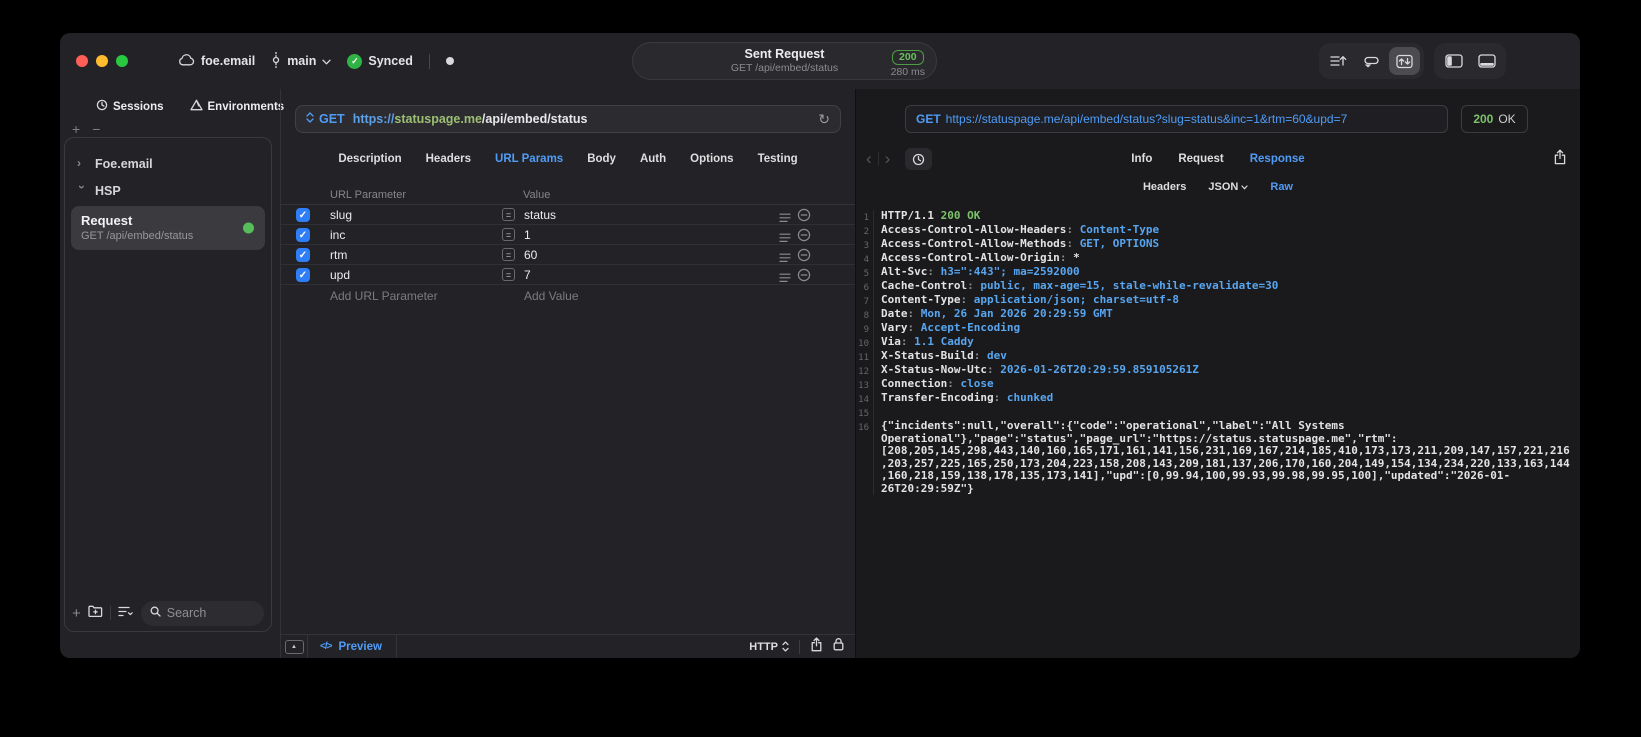 Image resolution: width=1641 pixels, height=737 pixels. What do you see at coordinates (276, 60) in the screenshot?
I see `git-branch-icon` at bounding box center [276, 60].